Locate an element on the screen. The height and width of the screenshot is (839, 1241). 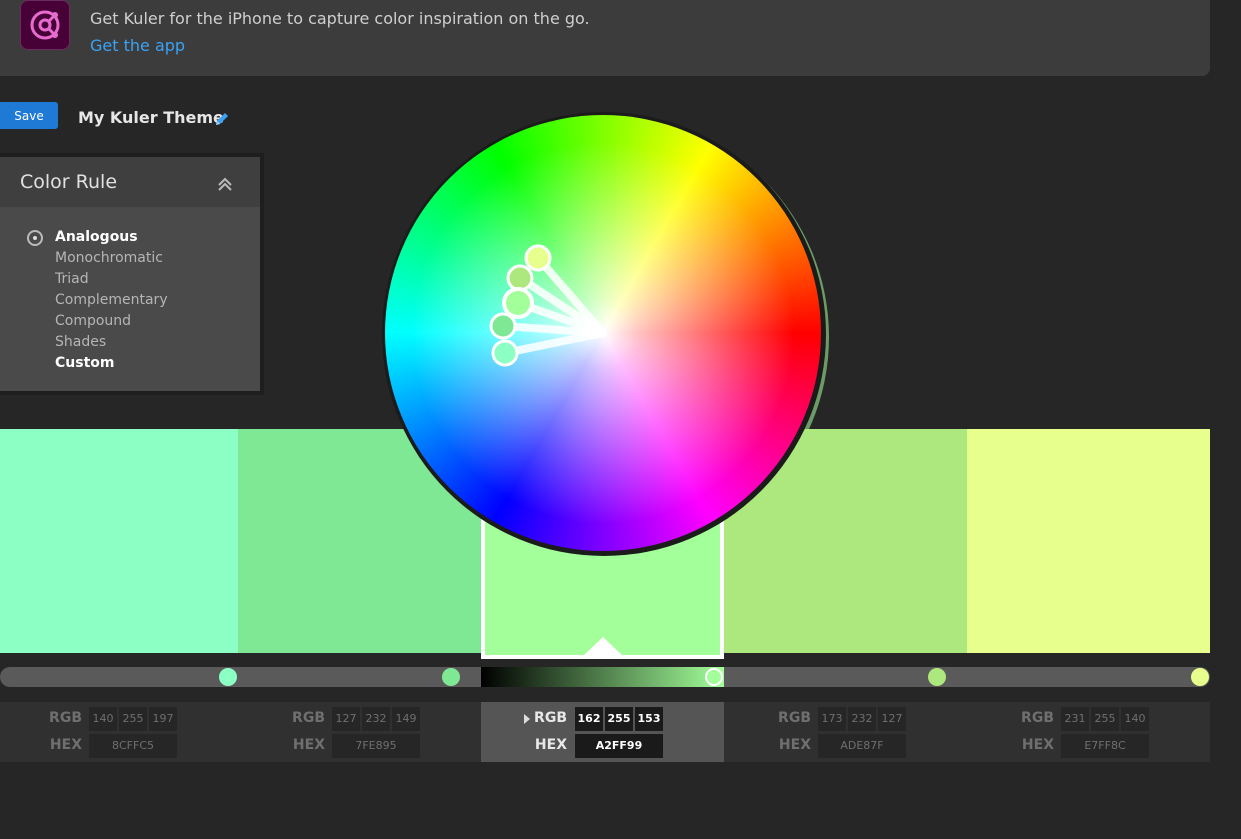
rule-option-complementary: Complementary is located at coordinates (111, 300).